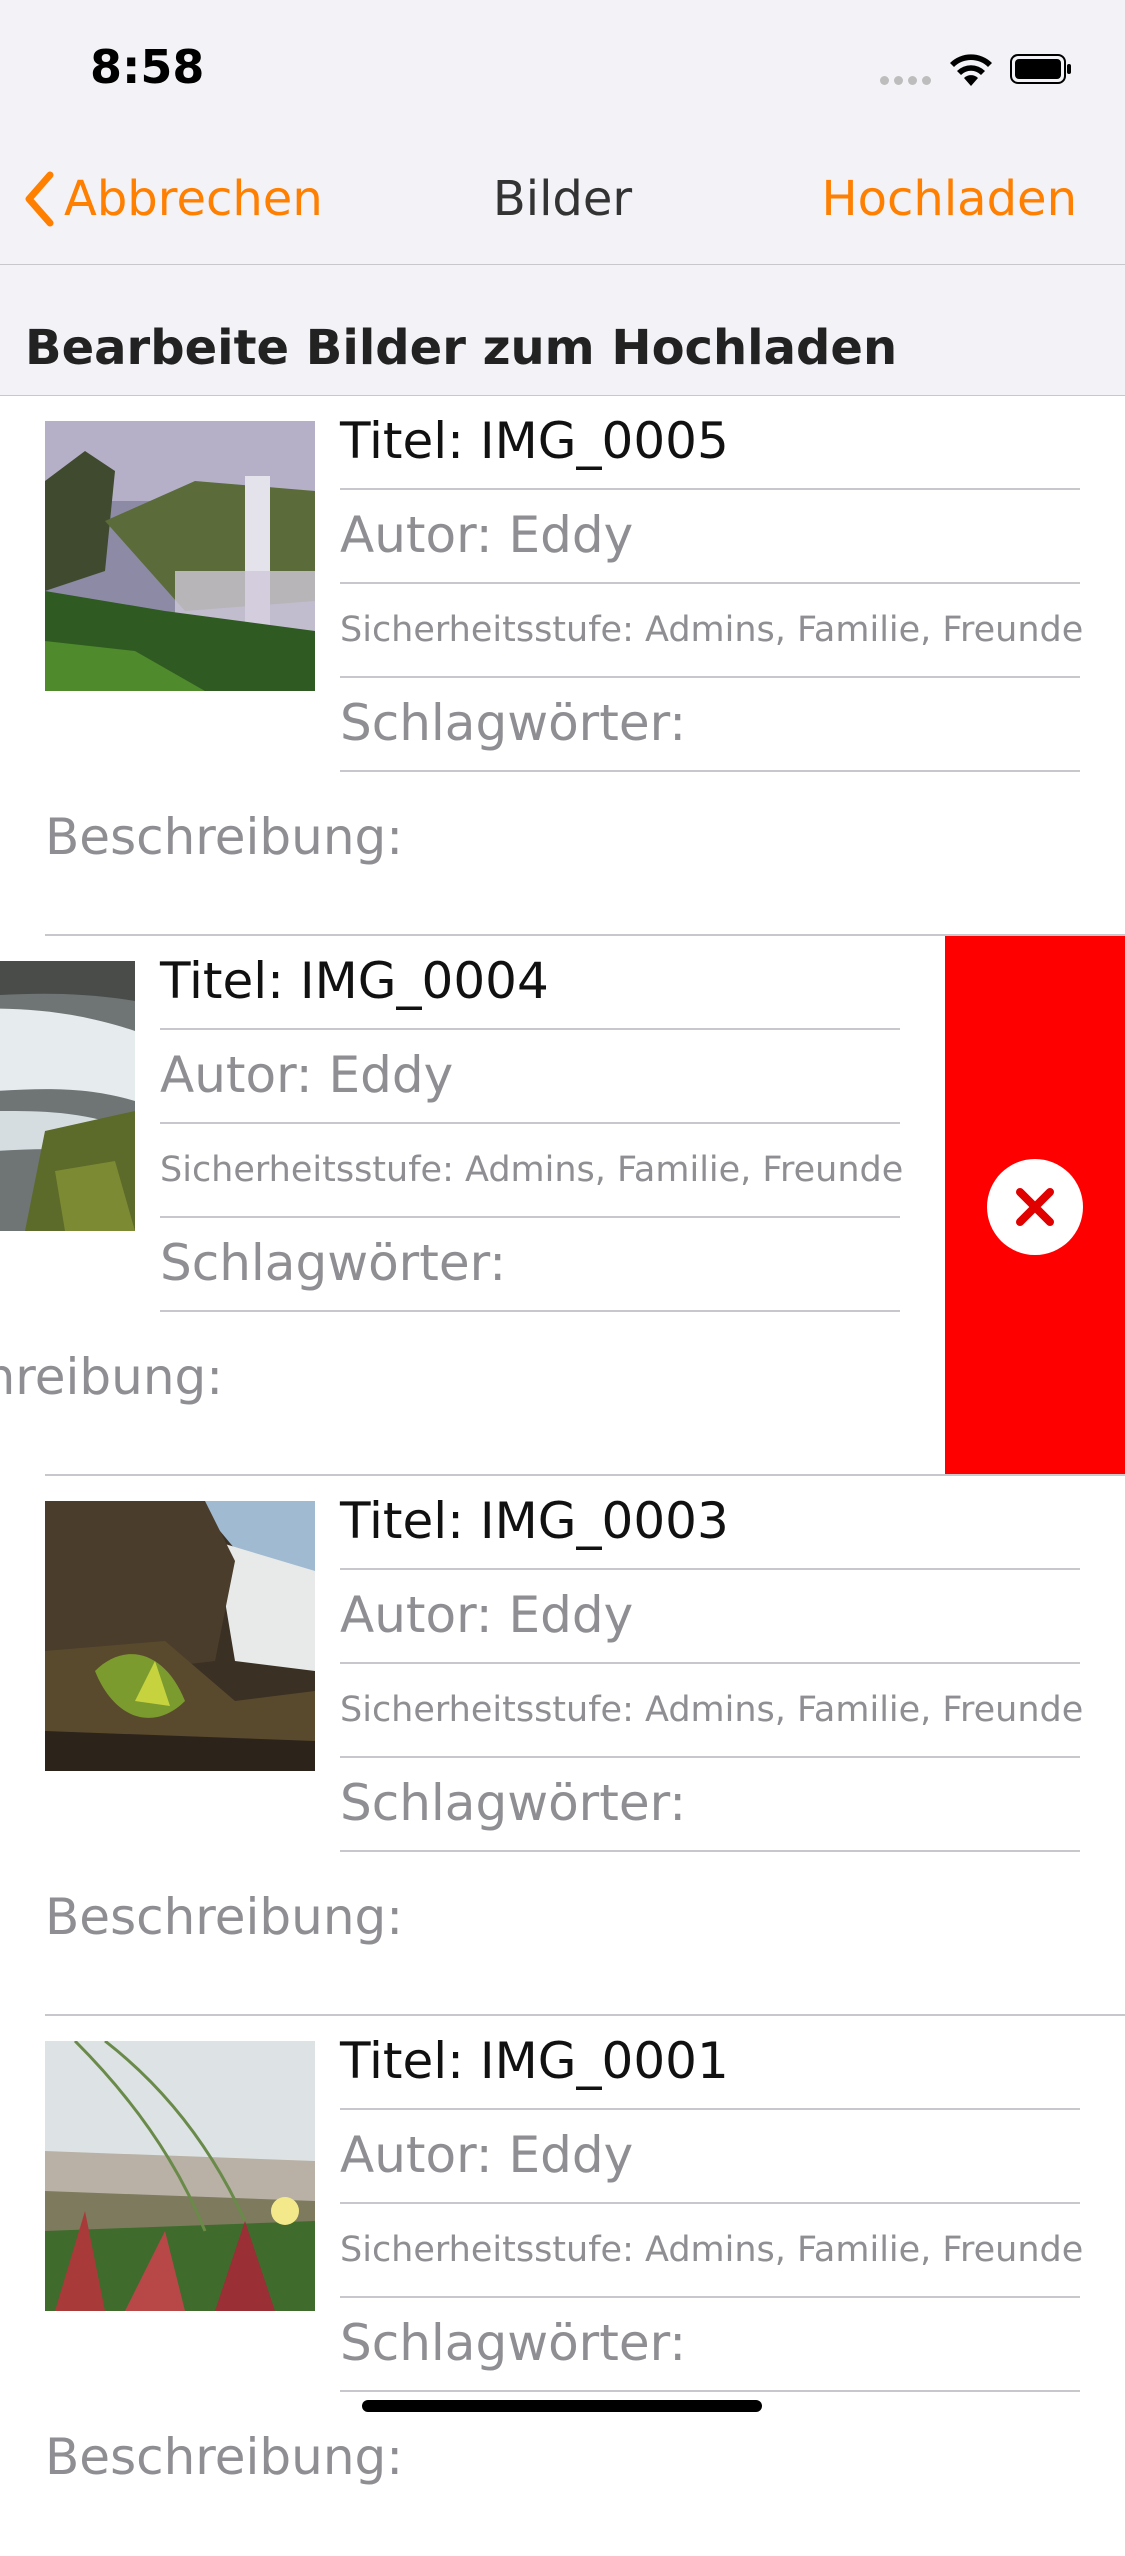 This screenshot has width=1125, height=2556. Describe the element at coordinates (1040, 69) in the screenshot. I see `battery-icon` at that location.